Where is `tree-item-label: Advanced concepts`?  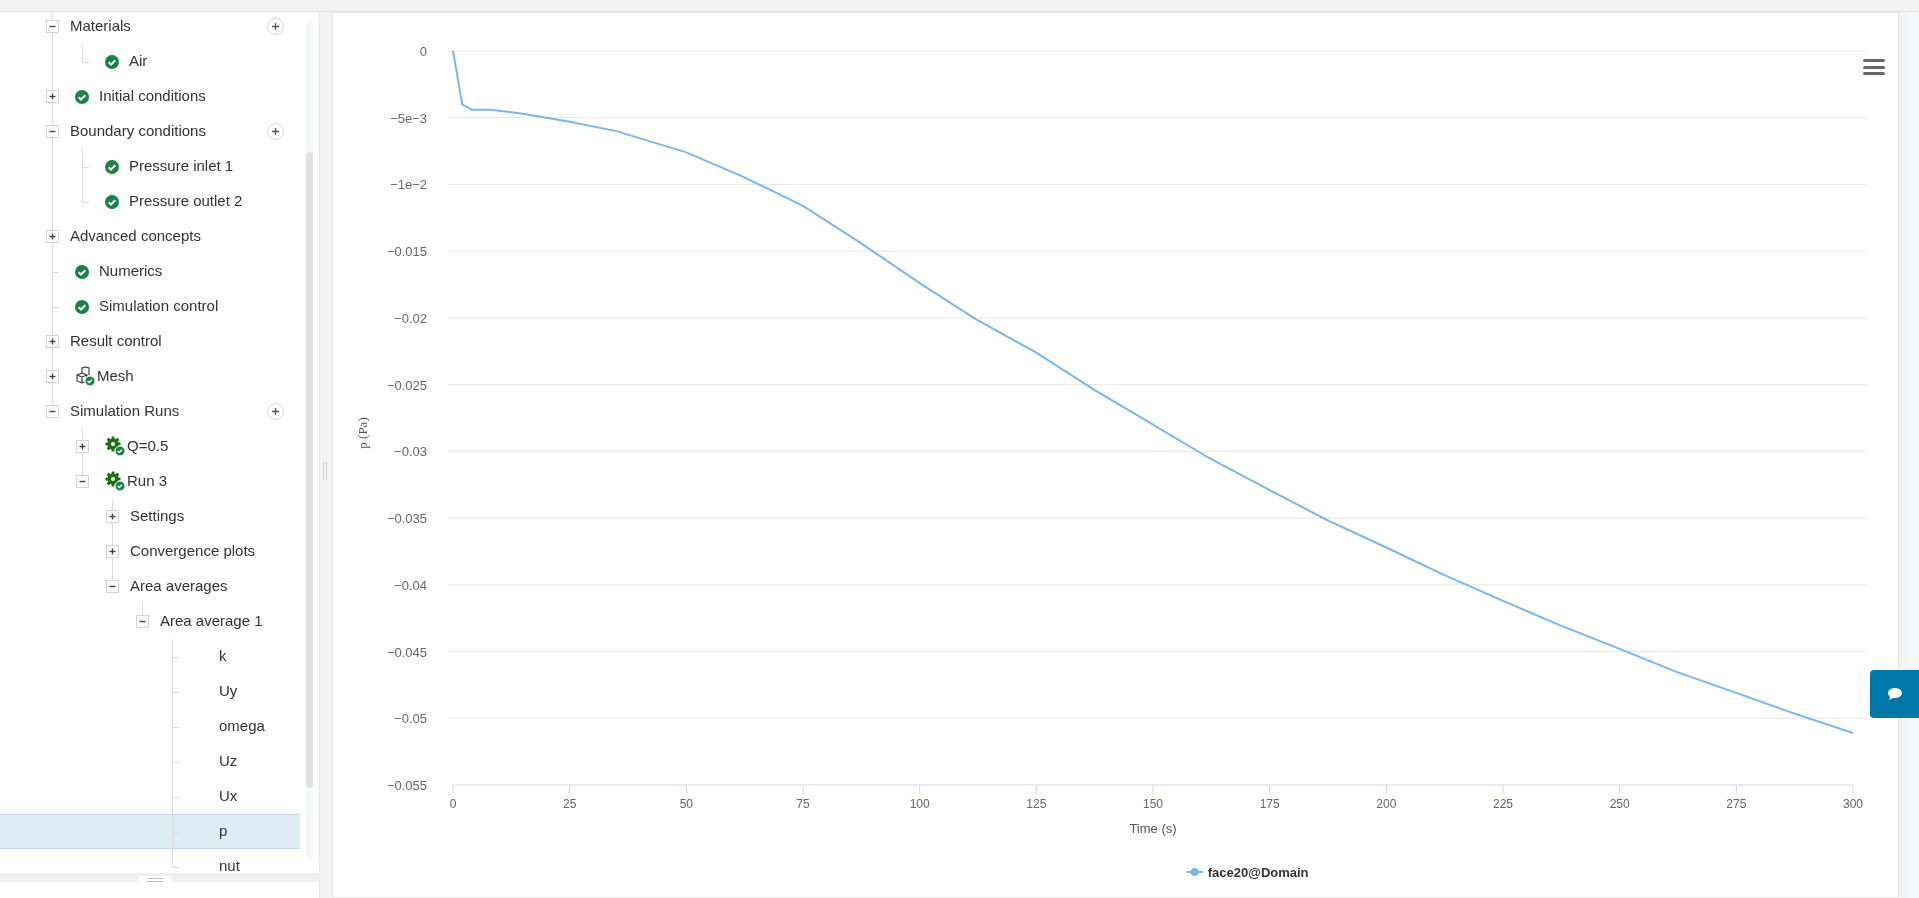
tree-item-label: Advanced concepts is located at coordinates (135, 236).